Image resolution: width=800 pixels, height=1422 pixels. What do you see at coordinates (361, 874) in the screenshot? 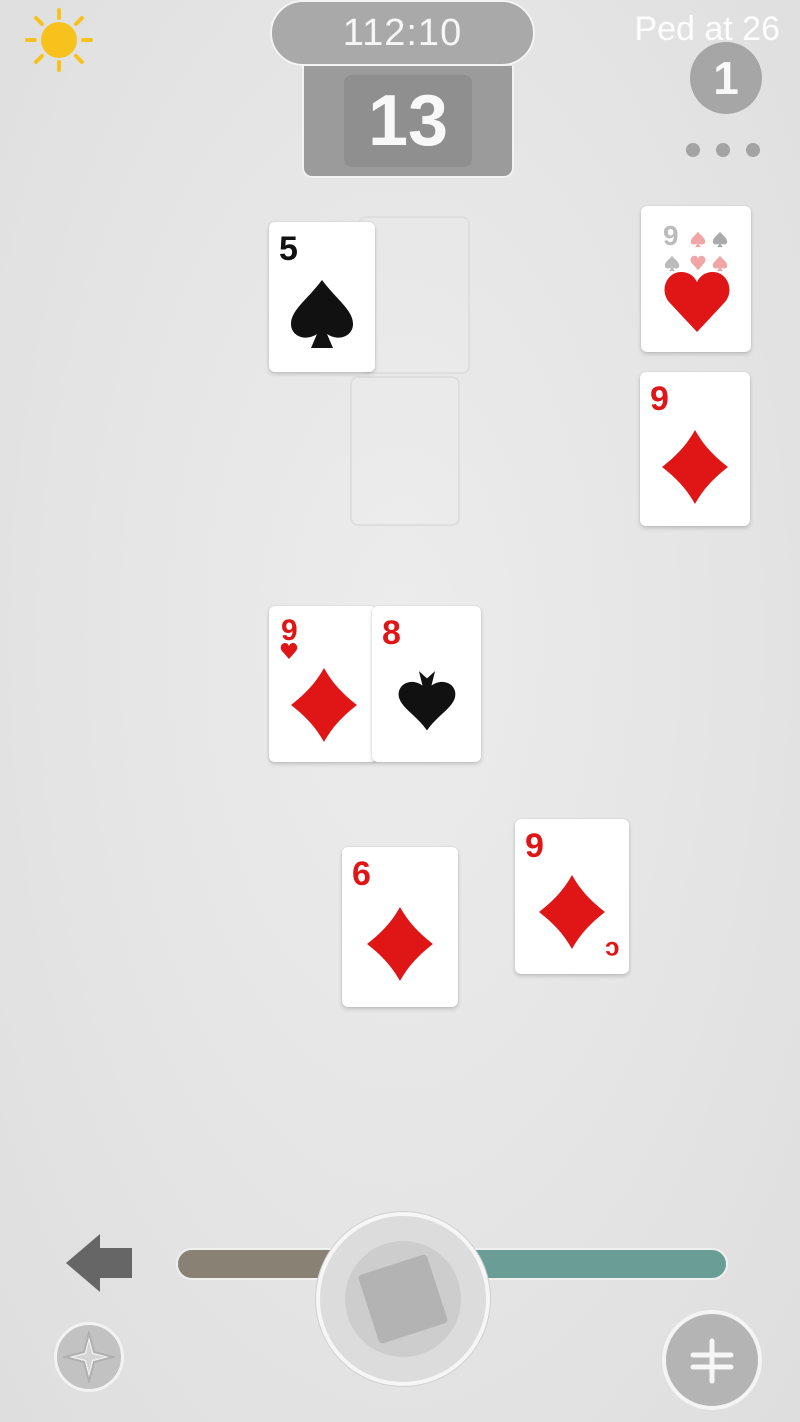
I see `card-rank: 6` at bounding box center [361, 874].